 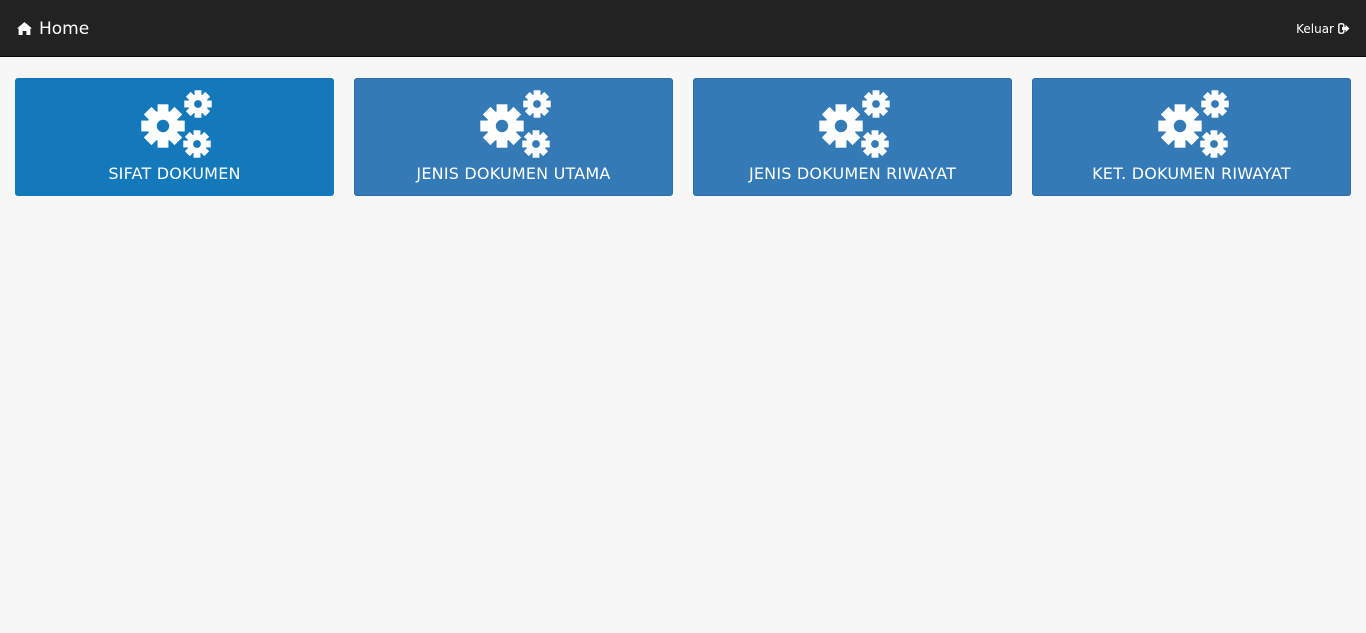 I want to click on logout-button: Keluar, so click(x=1323, y=28).